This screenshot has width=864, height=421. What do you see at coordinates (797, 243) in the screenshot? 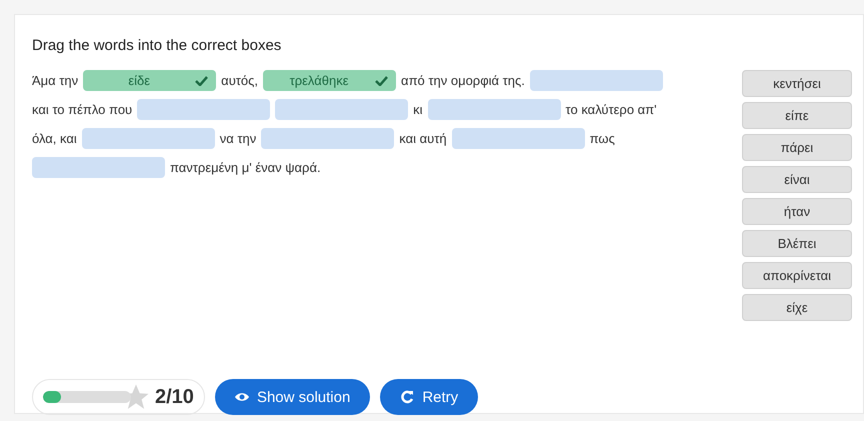
I see `word-chip: Βλέπει` at bounding box center [797, 243].